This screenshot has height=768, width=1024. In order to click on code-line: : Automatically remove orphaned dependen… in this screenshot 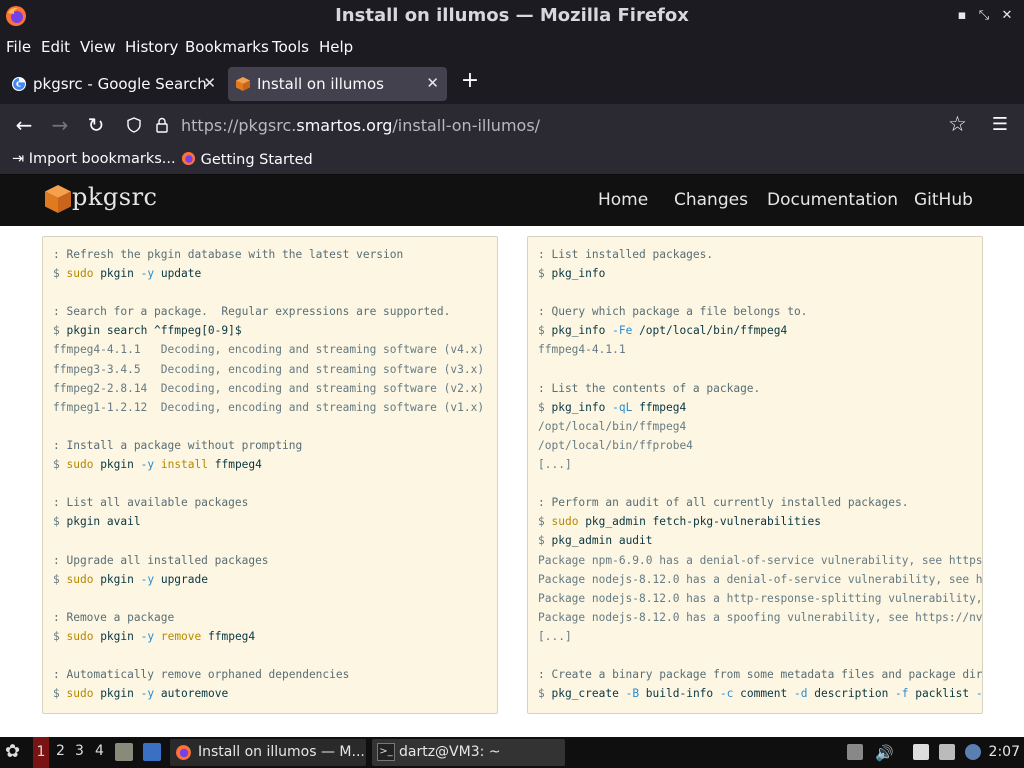, I will do `click(201, 675)`.